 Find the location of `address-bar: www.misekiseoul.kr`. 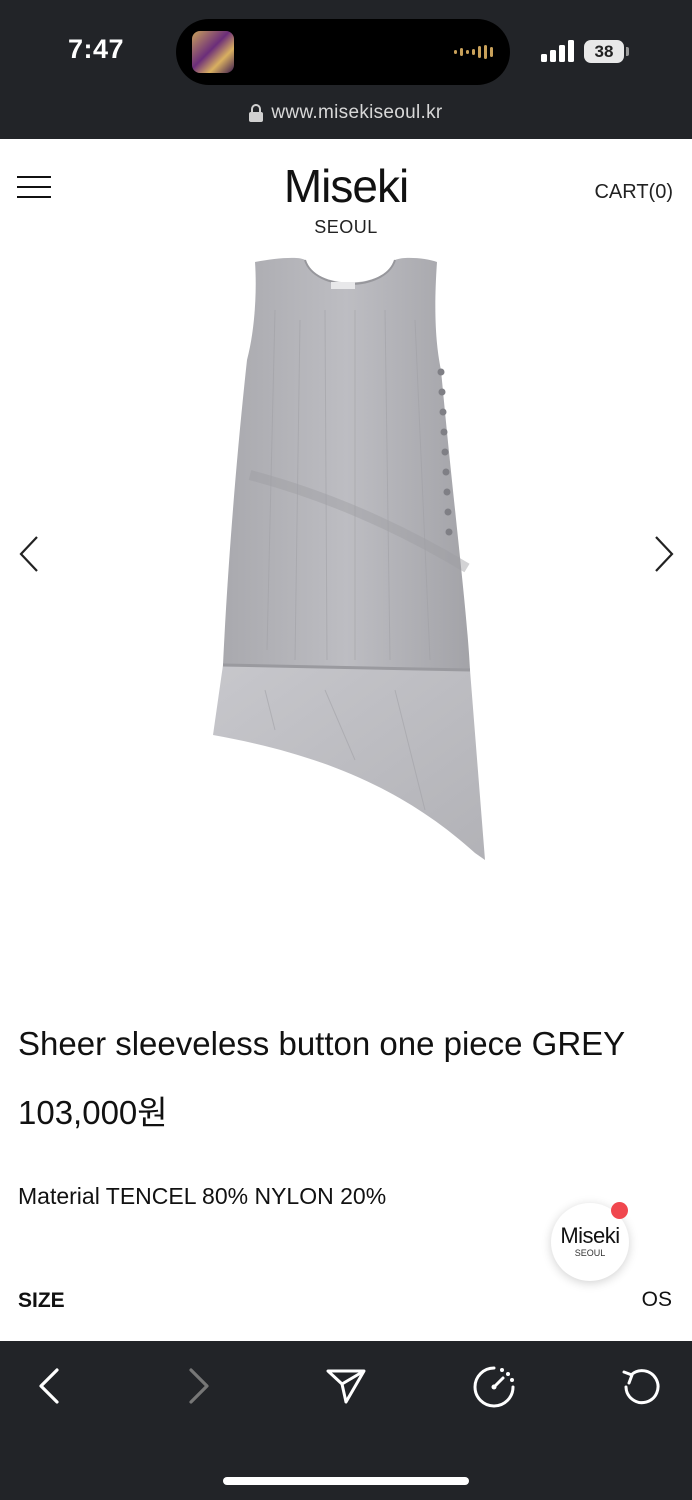

address-bar: www.misekiseoul.kr is located at coordinates (346, 113).